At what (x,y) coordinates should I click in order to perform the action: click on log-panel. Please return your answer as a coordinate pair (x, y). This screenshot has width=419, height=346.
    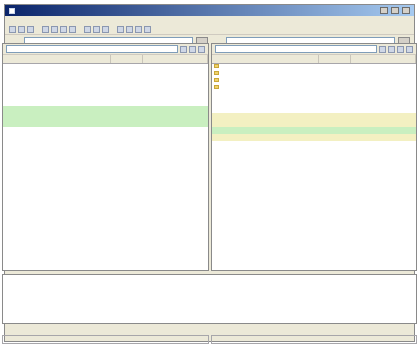
    Looking at the image, I should click on (209, 299).